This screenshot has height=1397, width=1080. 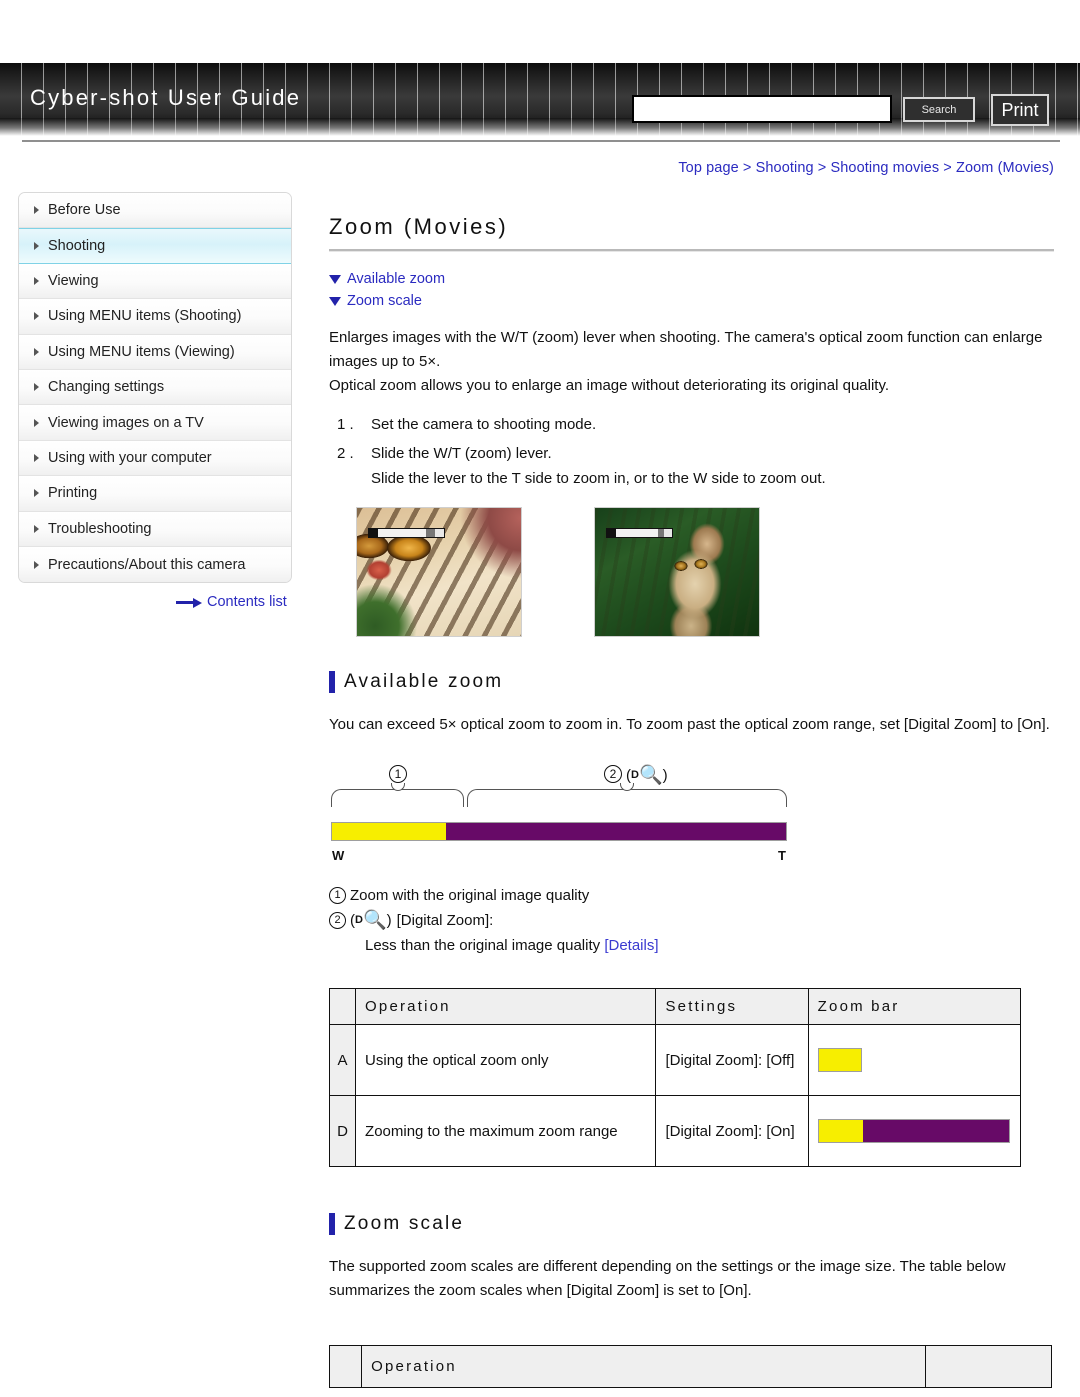 I want to click on zoom-bar-w-label: W, so click(x=338, y=855).